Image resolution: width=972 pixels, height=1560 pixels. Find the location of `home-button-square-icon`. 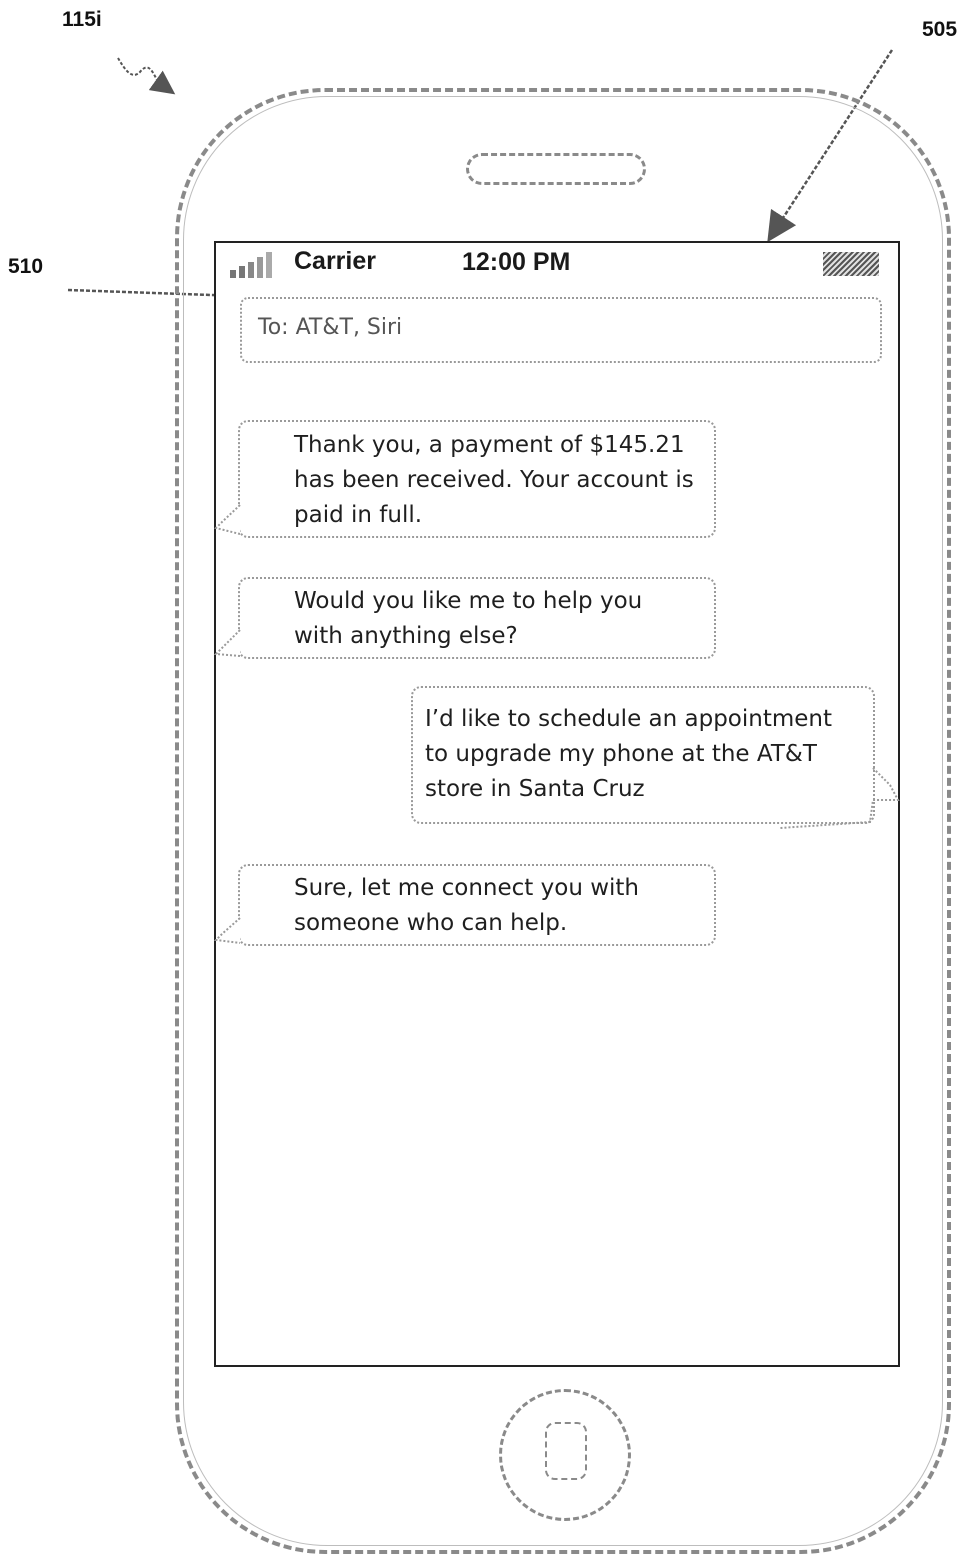

home-button-square-icon is located at coordinates (566, 1451).